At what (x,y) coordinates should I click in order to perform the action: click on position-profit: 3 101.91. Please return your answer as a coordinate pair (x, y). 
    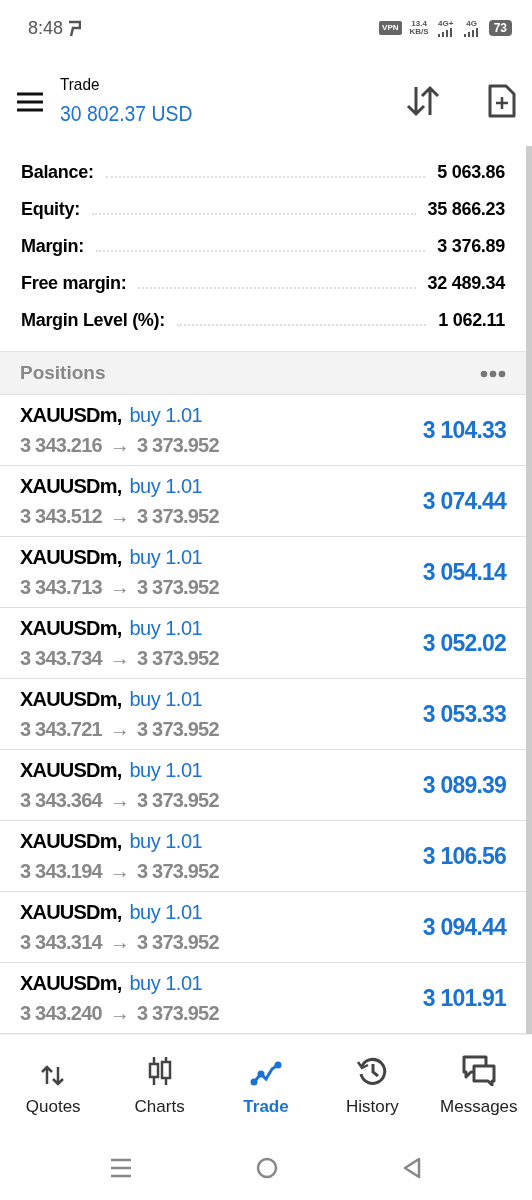
    Looking at the image, I should click on (464, 998).